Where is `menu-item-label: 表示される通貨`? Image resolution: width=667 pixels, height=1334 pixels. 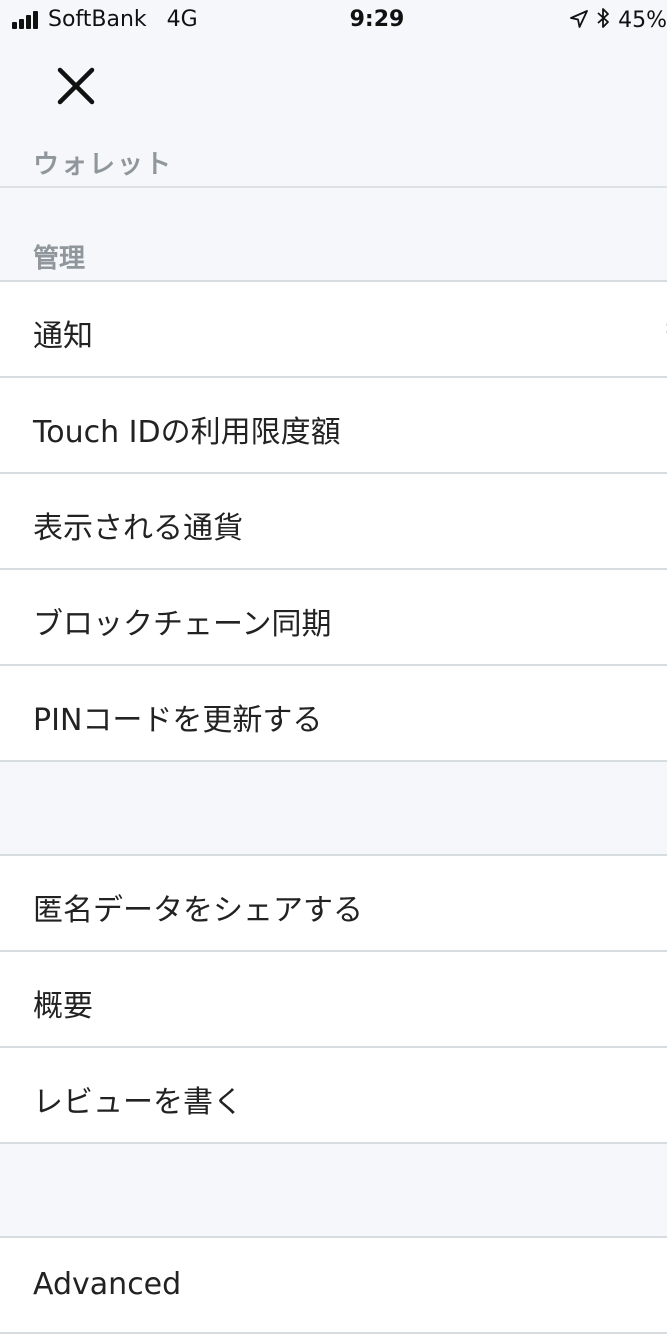 menu-item-label: 表示される通貨 is located at coordinates (138, 528).